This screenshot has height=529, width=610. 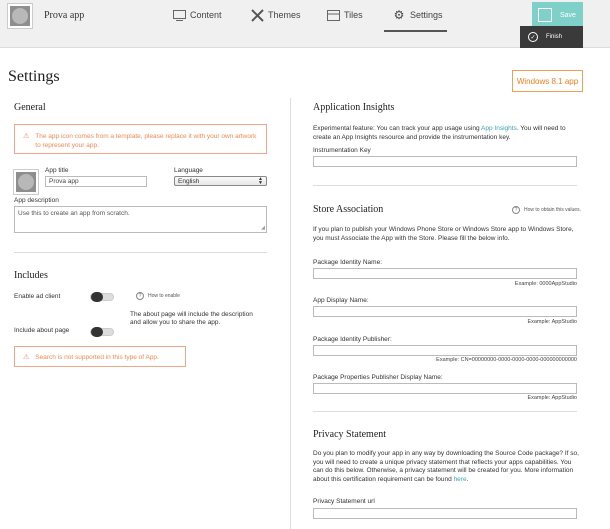 I want to click on app-logo-icon, so click(x=20, y=16).